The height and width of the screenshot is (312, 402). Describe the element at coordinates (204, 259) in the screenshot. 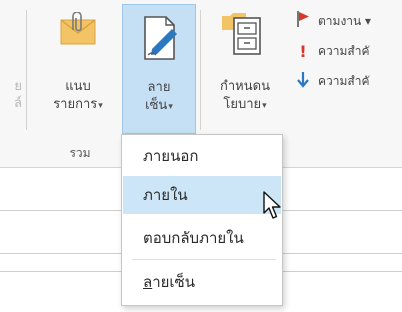

I see `menu-separator` at that location.